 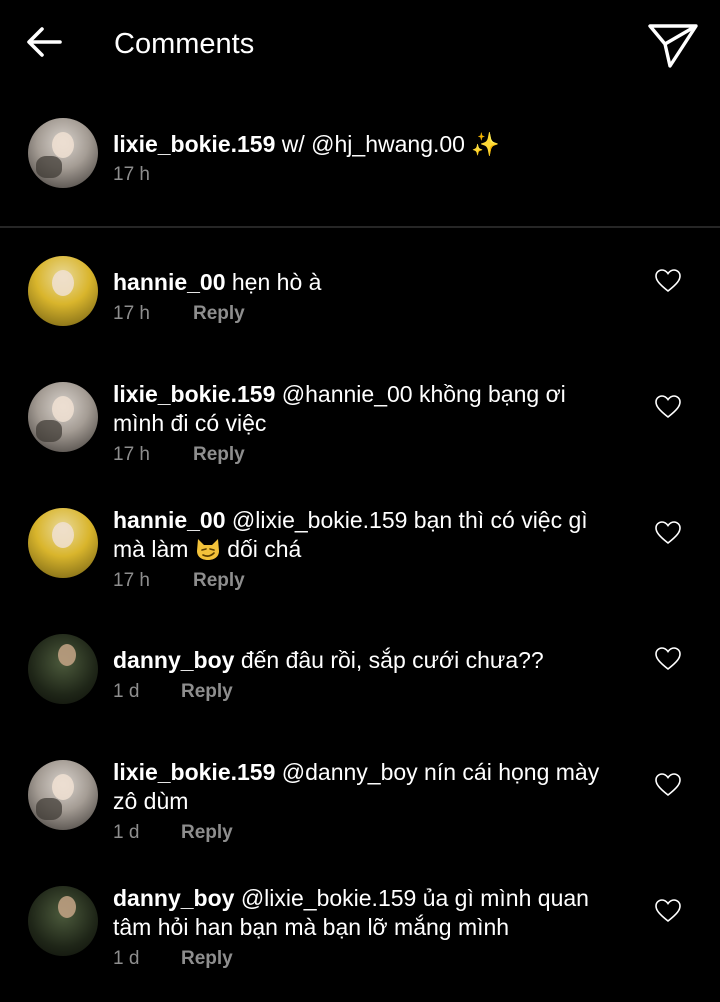 What do you see at coordinates (485, 145) in the screenshot?
I see `sparkles-emoji: ✨` at bounding box center [485, 145].